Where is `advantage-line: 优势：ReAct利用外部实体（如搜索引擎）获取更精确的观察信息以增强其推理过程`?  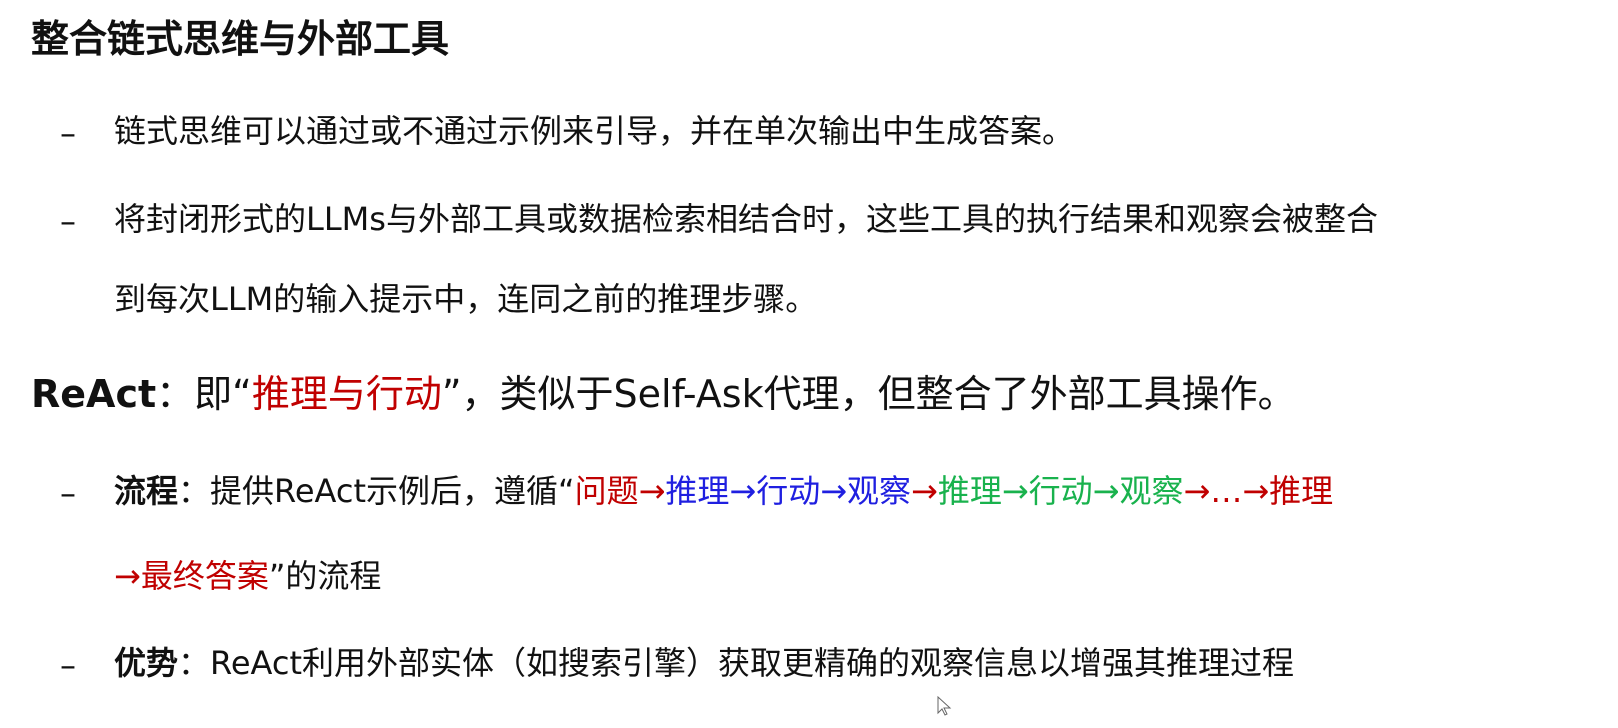 advantage-line: 优势：ReAct利用外部实体（如搜索引擎）获取更精确的观察信息以增强其推理过程 is located at coordinates (704, 663).